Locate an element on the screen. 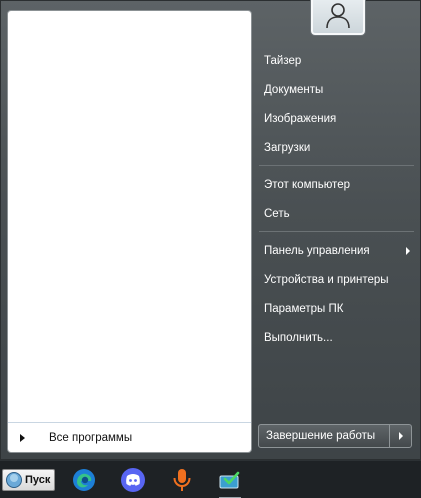 This screenshot has width=421, height=498. menu-item-pictures: Изображения is located at coordinates (337, 119).